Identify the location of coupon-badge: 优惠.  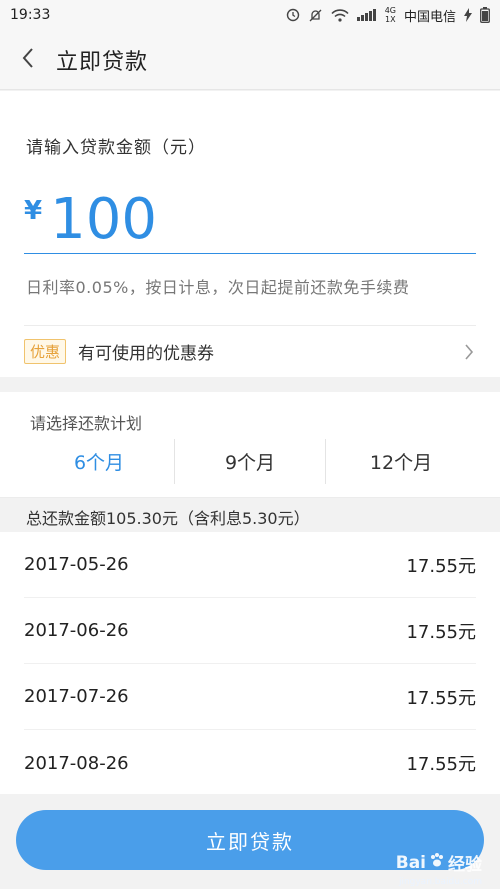
(45, 351).